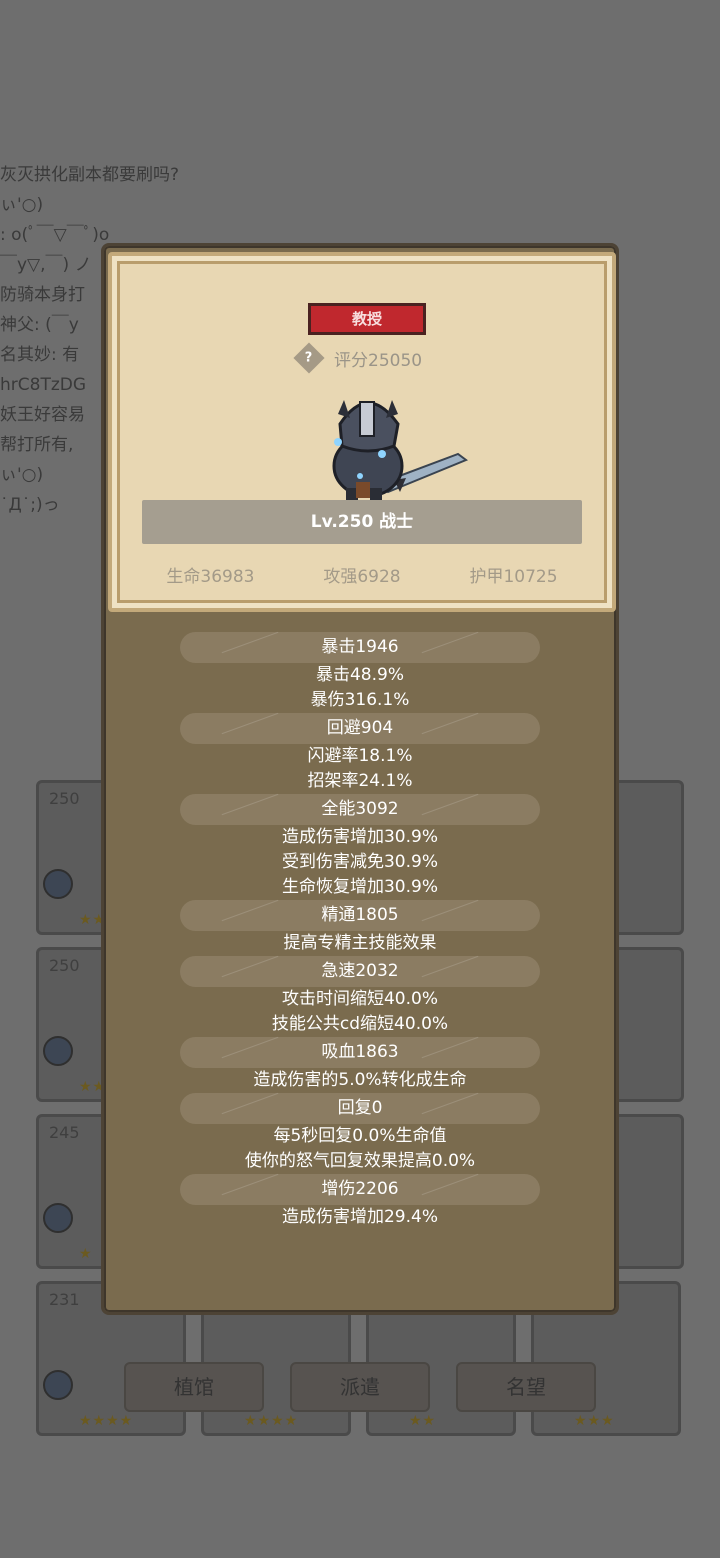 This screenshot has height=1558, width=720. Describe the element at coordinates (360, 756) in the screenshot. I see `attr-line: 闪避率18.1%` at that location.